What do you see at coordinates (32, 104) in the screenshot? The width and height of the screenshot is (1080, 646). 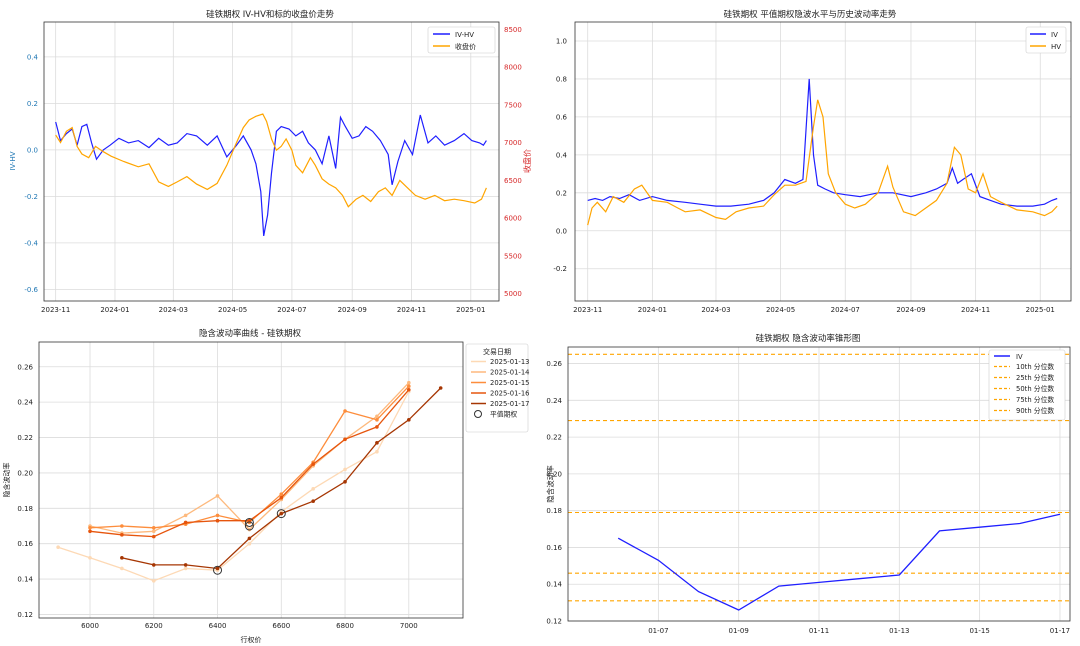 I see `chart1-y-tick-label: 0.2` at bounding box center [32, 104].